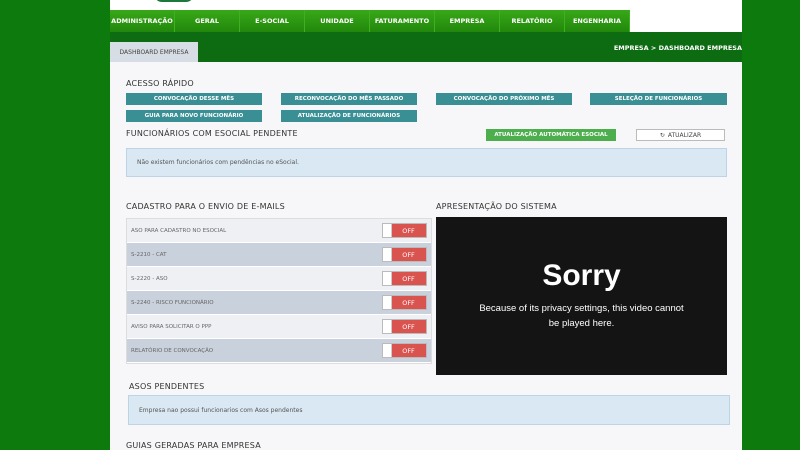 Image resolution: width=800 pixels, height=450 pixels. What do you see at coordinates (532, 21) in the screenshot?
I see `nav-relatorio: RELATÓRIO` at bounding box center [532, 21].